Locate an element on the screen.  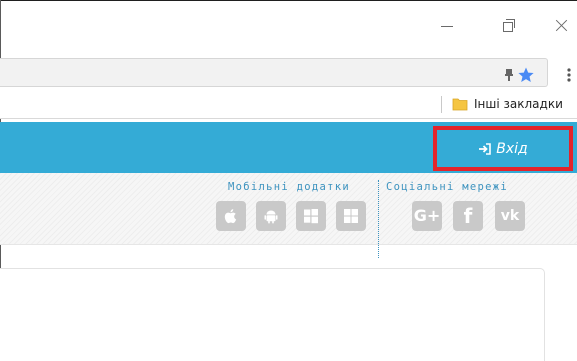
vk-icon: vk is located at coordinates (510, 216).